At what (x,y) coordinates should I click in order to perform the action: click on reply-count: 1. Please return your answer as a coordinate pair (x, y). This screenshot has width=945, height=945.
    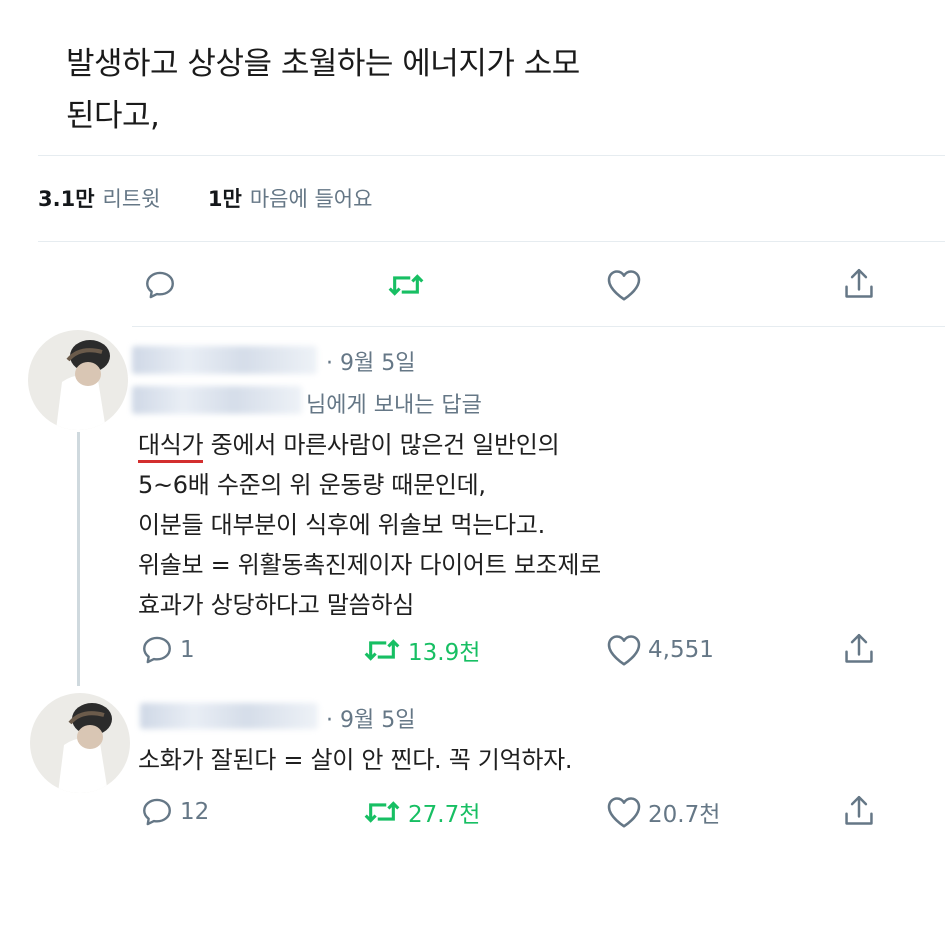
    Looking at the image, I should click on (187, 650).